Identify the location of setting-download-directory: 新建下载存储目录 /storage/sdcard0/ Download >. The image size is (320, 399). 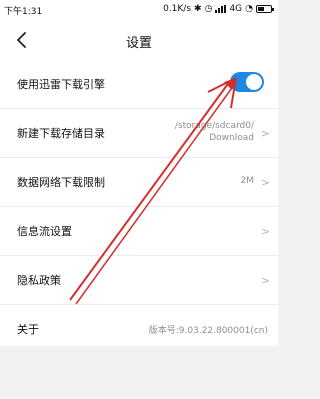
(139, 133).